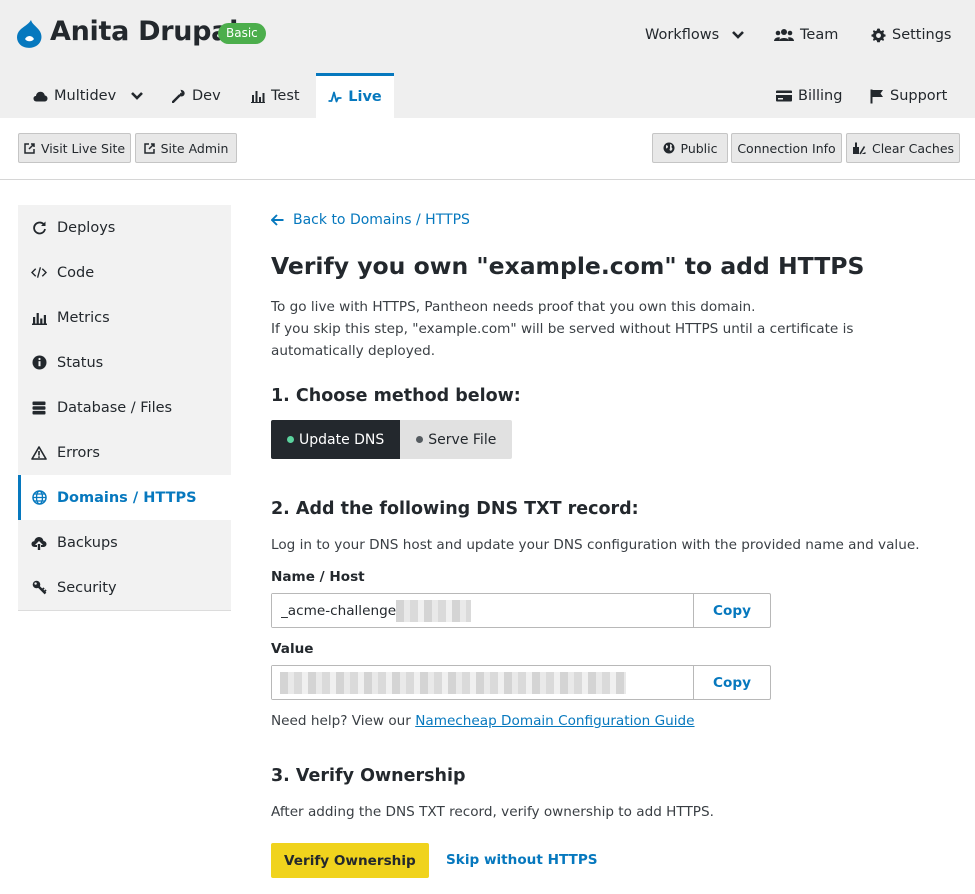  I want to click on team-link: Team, so click(806, 35).